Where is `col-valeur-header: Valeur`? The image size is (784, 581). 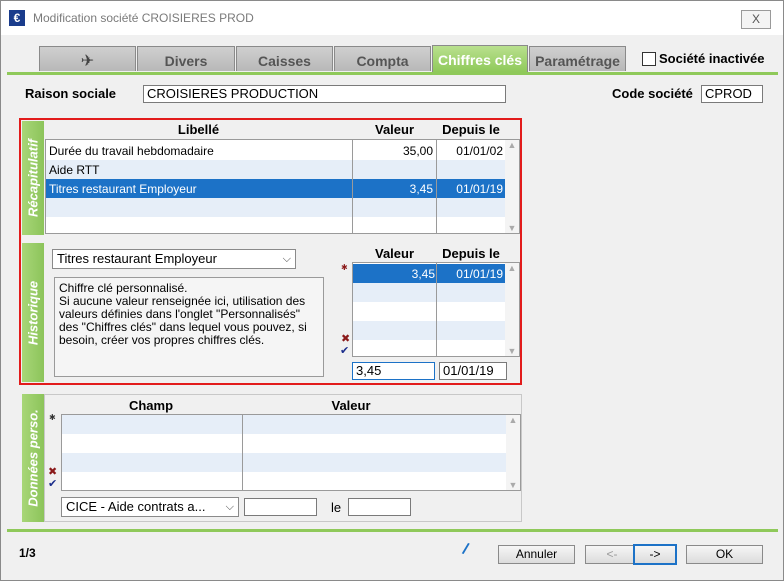 col-valeur-header: Valeur is located at coordinates (394, 129).